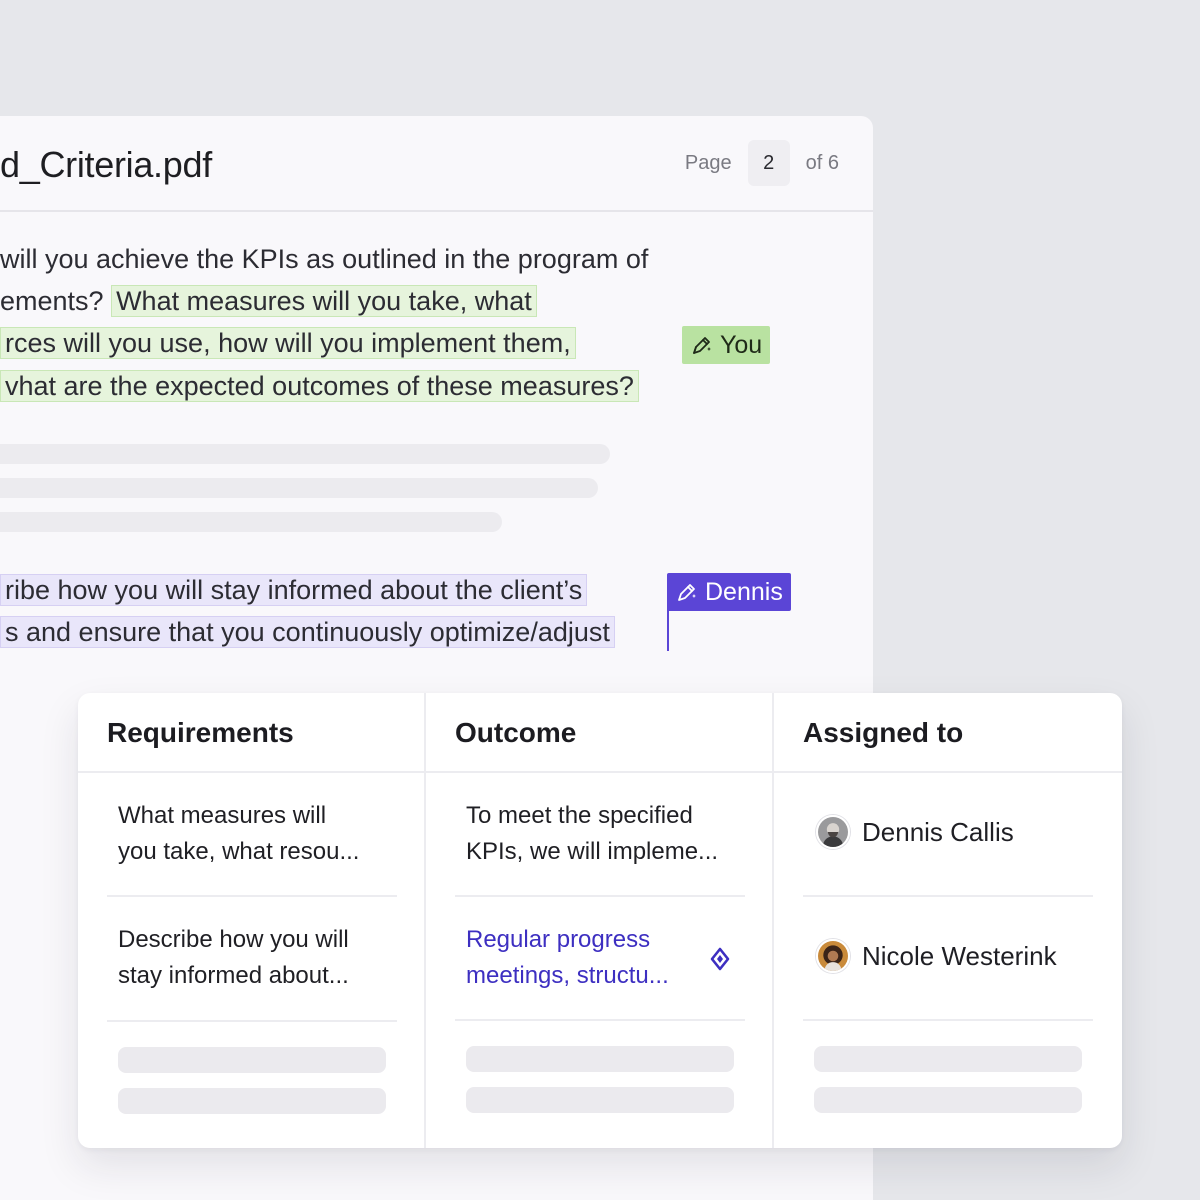  I want to click on page-total: of 6, so click(822, 162).